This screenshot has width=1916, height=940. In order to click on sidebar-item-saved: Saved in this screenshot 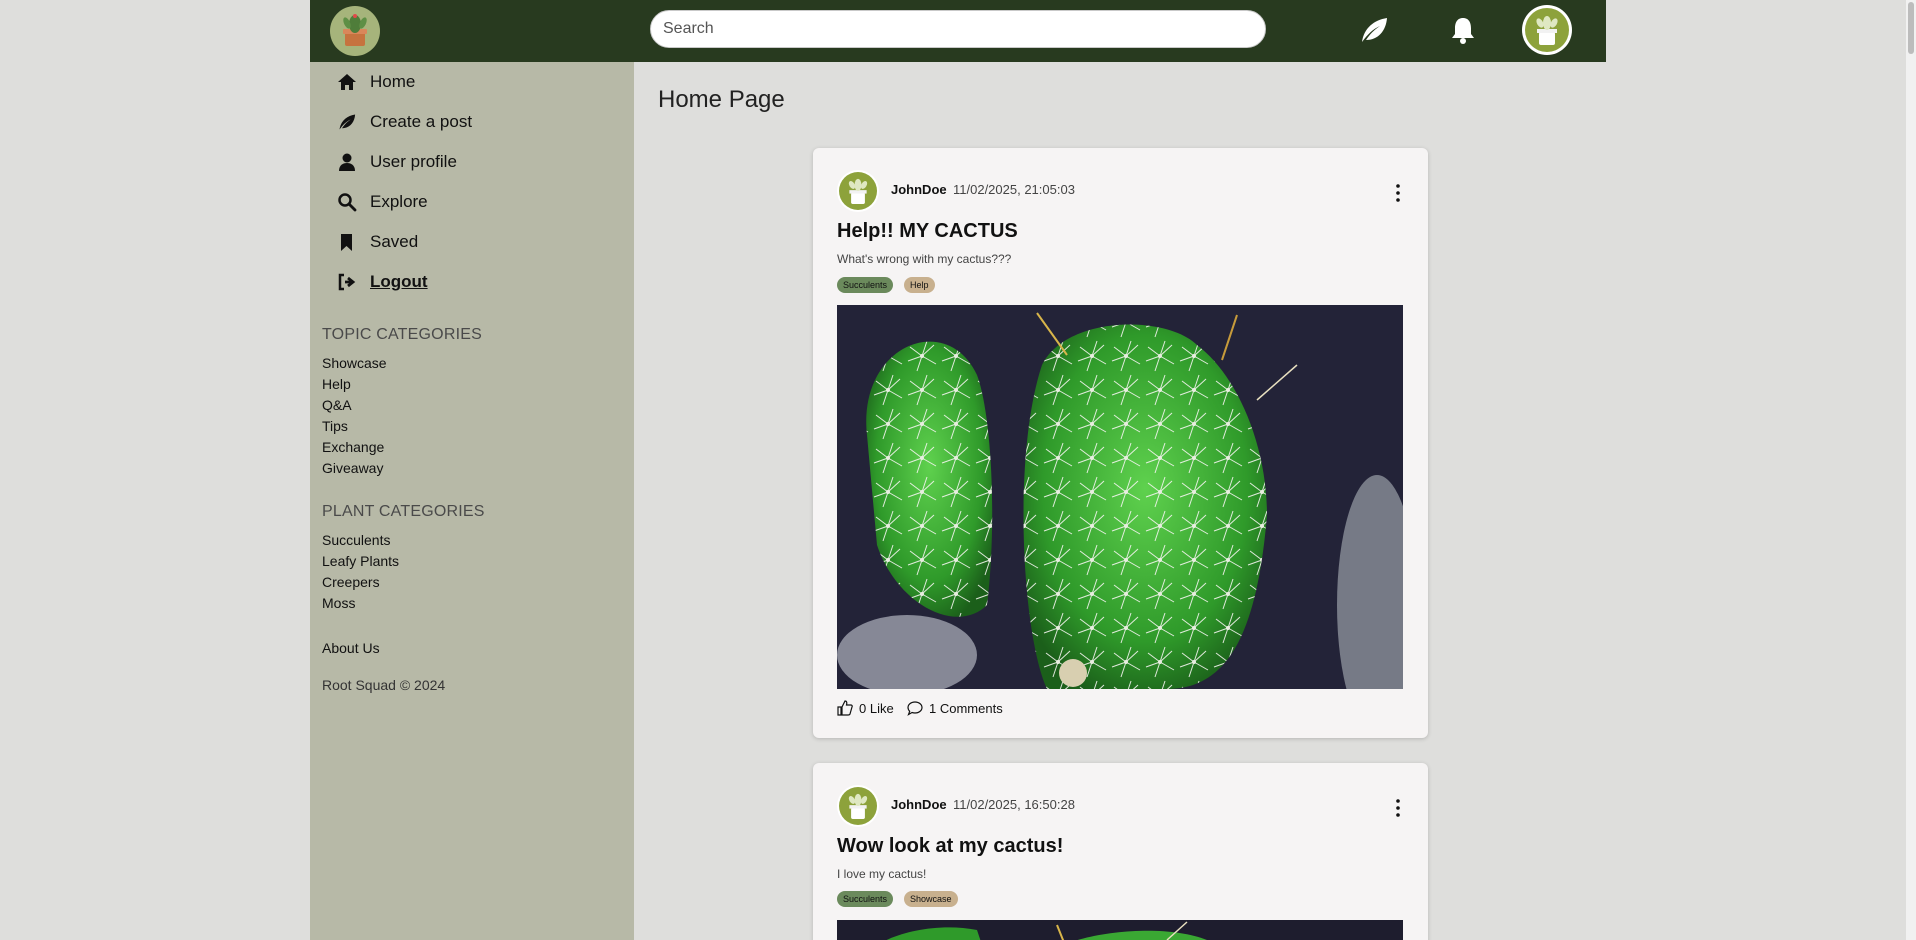, I will do `click(377, 242)`.